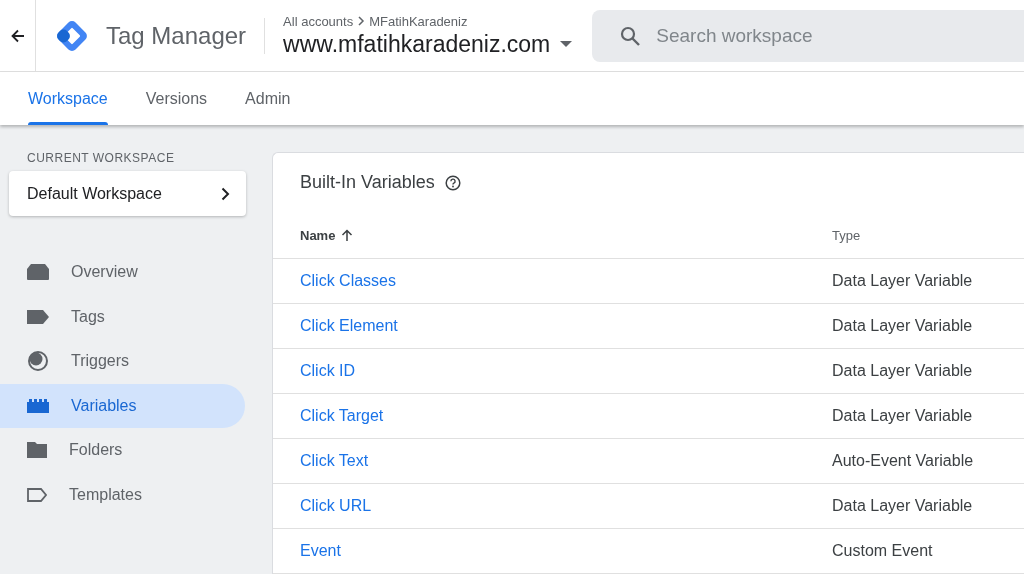 This screenshot has height=574, width=1024. Describe the element at coordinates (452, 182) in the screenshot. I see `help-icon` at that location.